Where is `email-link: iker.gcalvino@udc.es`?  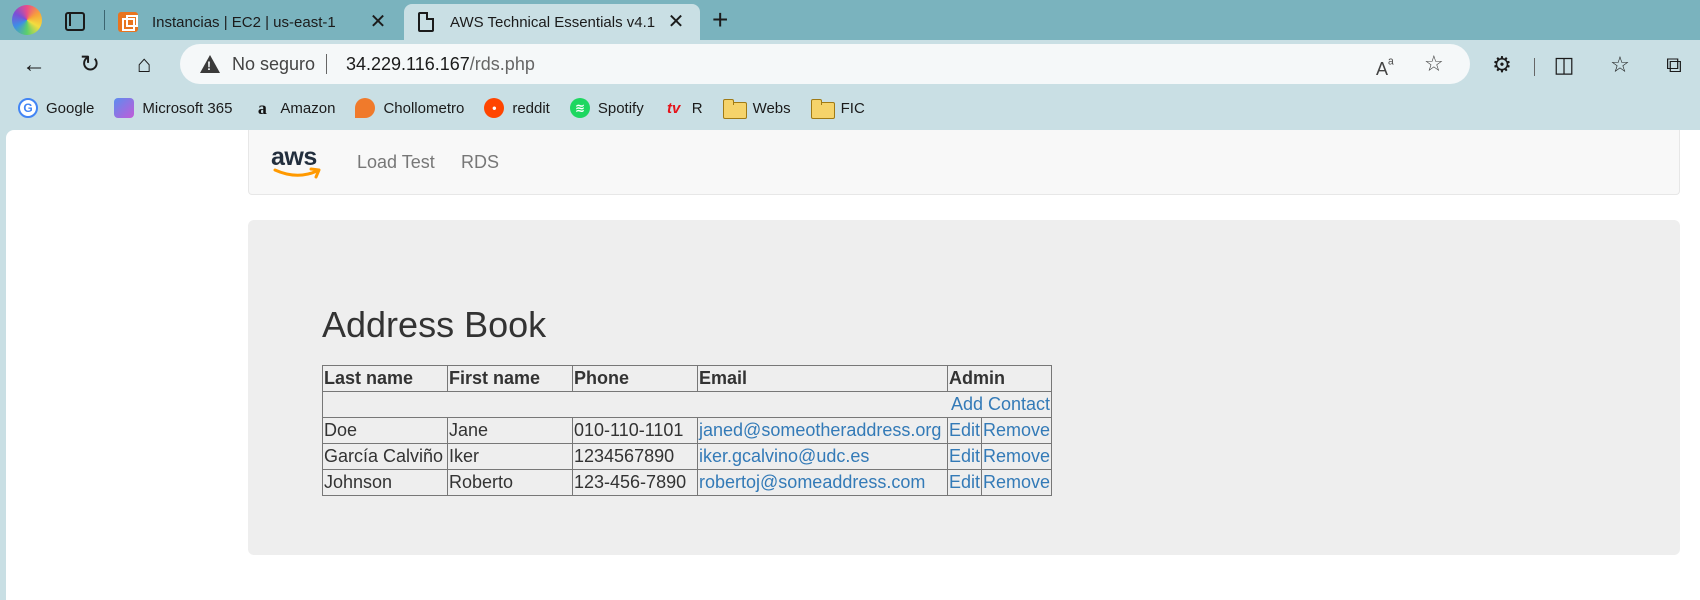 email-link: iker.gcalvino@udc.es is located at coordinates (784, 456).